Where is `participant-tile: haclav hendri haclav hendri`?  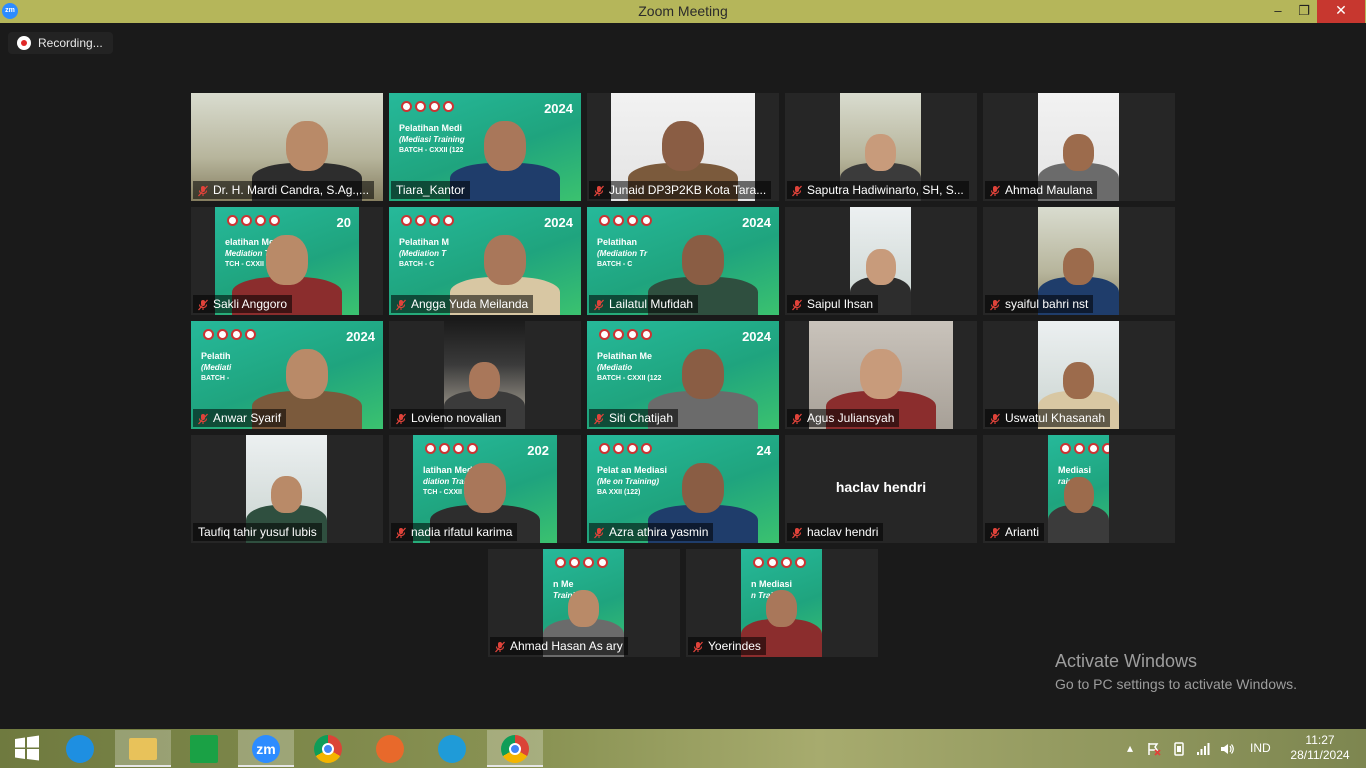 participant-tile: haclav hendri haclav hendri is located at coordinates (881, 489).